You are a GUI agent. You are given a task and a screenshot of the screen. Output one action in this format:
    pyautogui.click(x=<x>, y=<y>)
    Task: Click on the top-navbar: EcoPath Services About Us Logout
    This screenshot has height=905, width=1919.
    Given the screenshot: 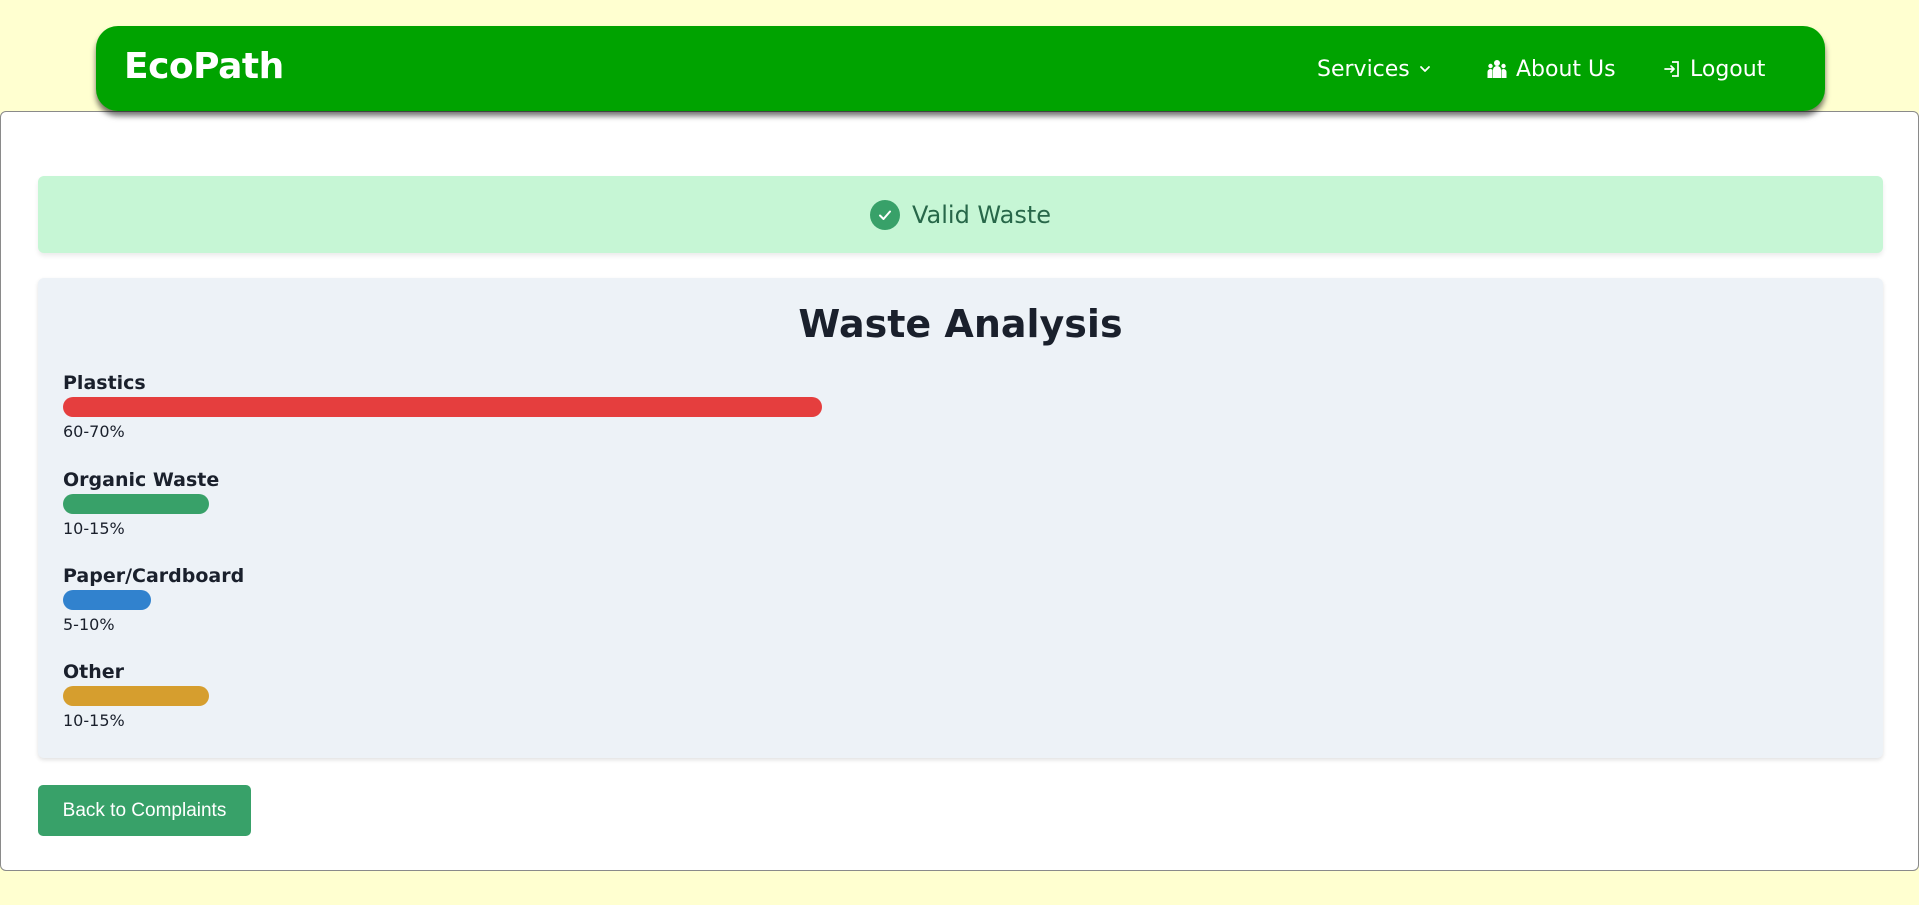 What is the action you would take?
    pyautogui.click(x=960, y=68)
    